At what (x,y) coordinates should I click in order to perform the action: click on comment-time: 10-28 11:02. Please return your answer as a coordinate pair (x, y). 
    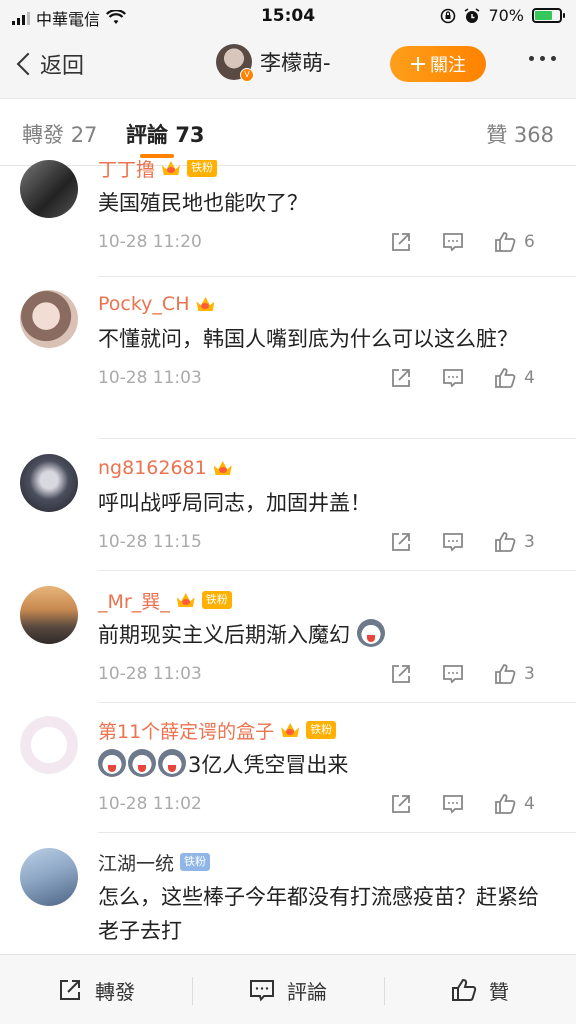
    Looking at the image, I should click on (150, 804).